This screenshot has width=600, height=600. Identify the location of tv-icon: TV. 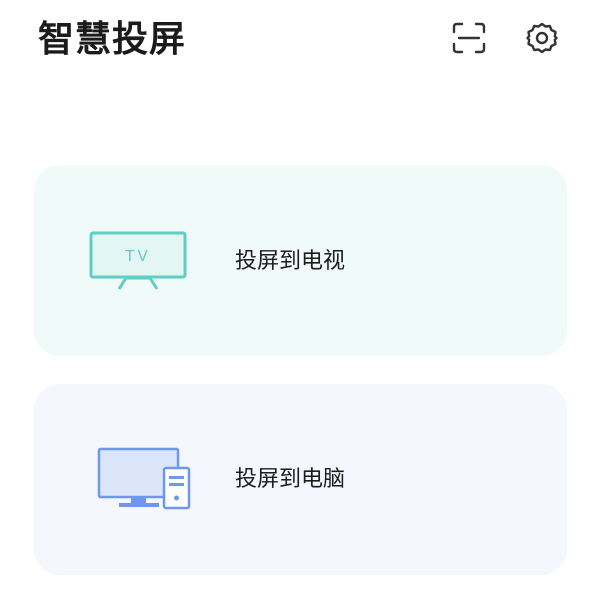
(138, 260).